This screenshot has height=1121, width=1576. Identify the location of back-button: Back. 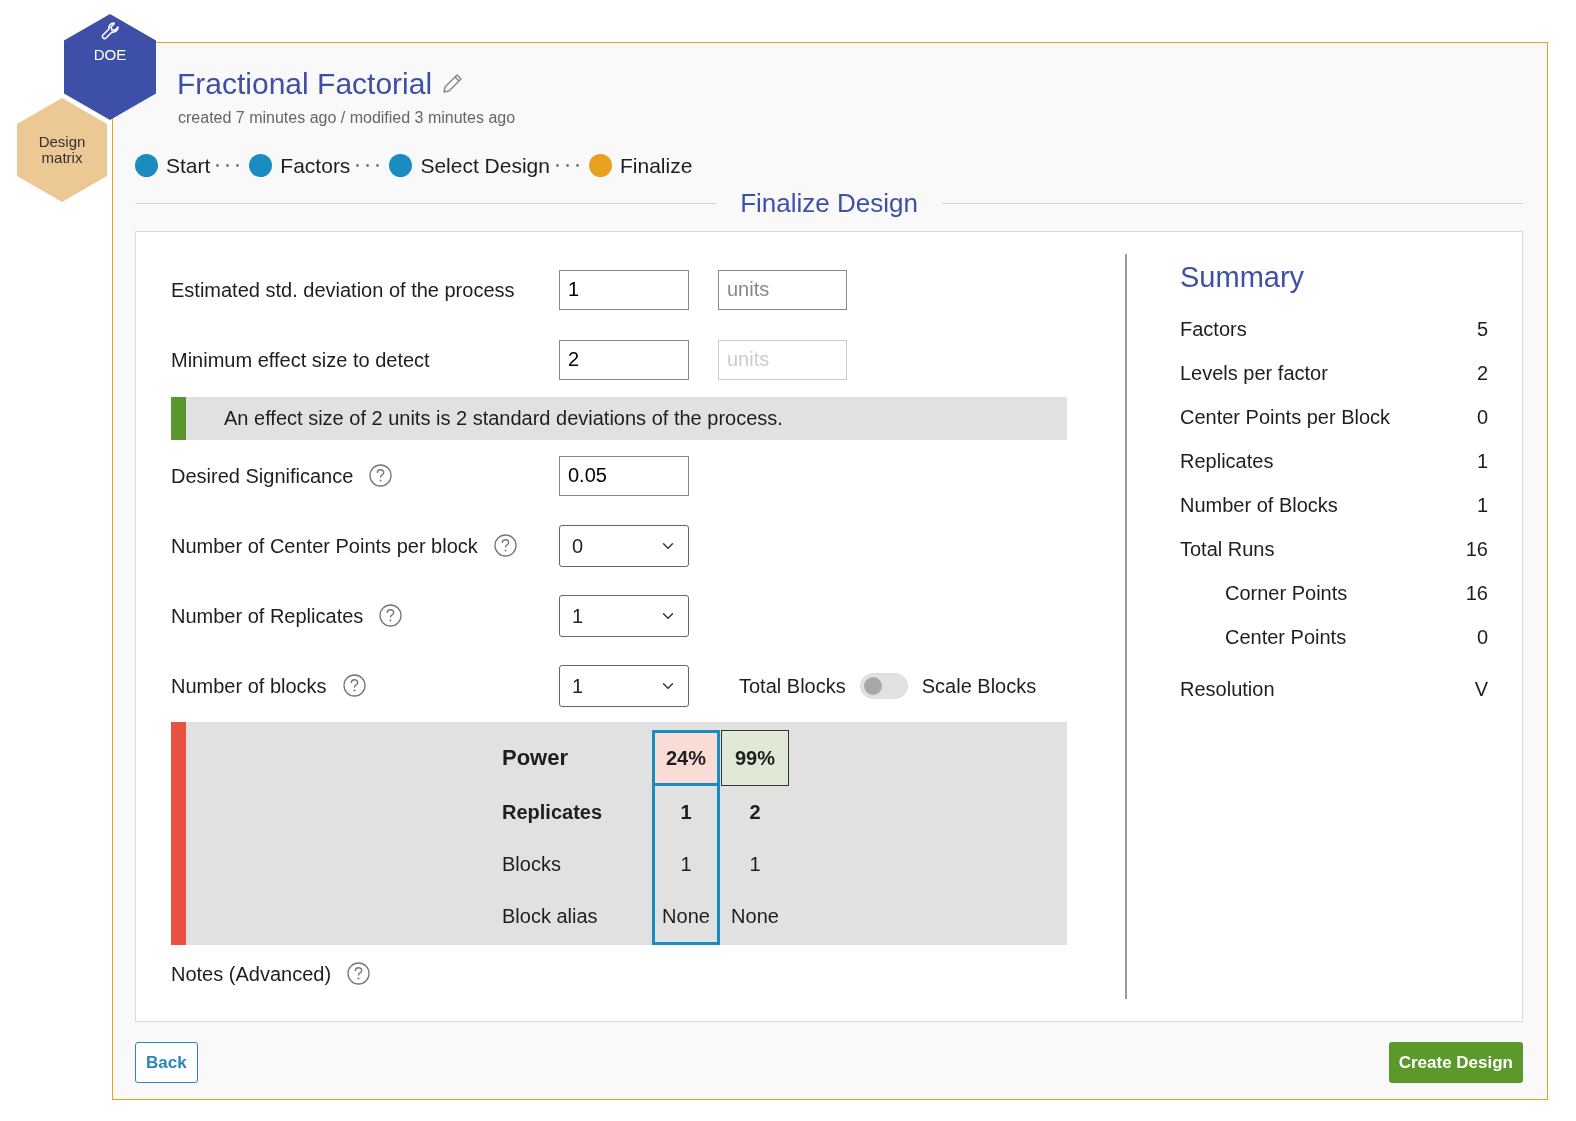
(166, 1062).